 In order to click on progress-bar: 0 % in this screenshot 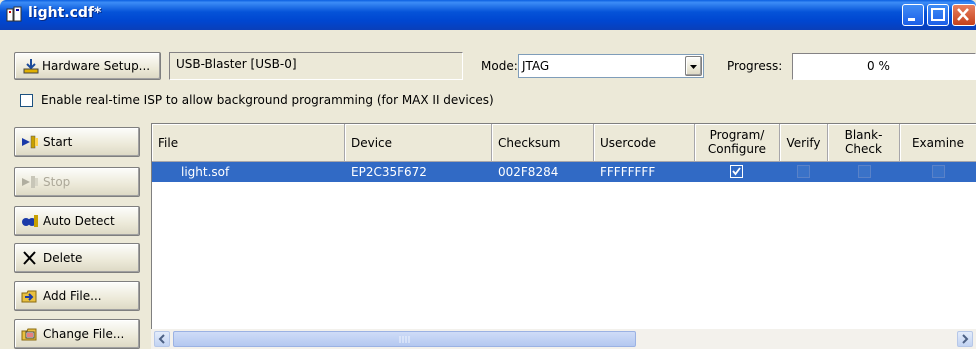, I will do `click(884, 66)`.